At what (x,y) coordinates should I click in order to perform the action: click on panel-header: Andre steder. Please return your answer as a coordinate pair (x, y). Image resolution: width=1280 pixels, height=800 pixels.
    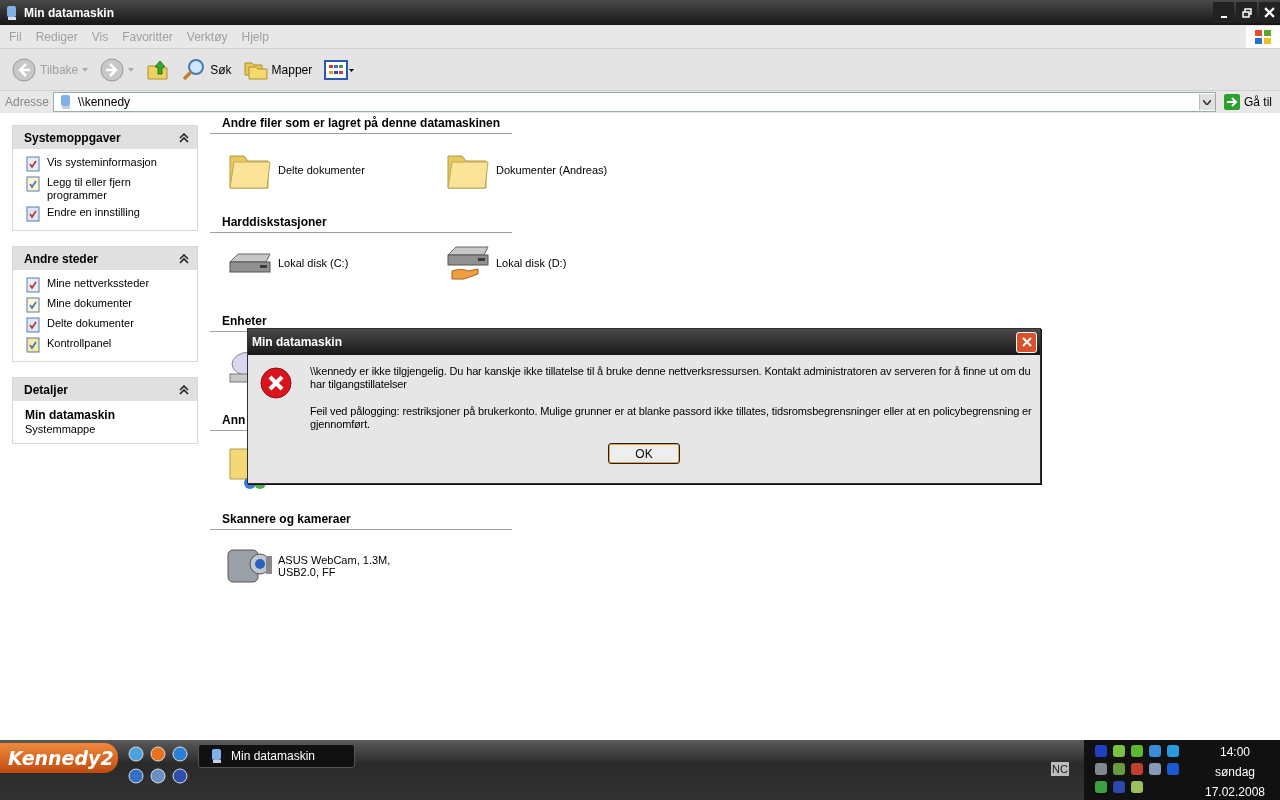
    Looking at the image, I should click on (105, 258).